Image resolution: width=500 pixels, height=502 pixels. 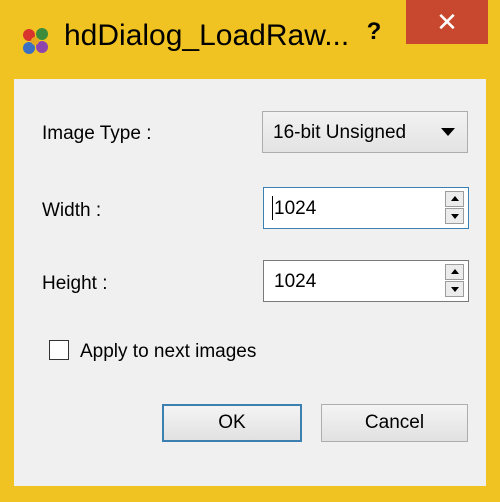 What do you see at coordinates (366, 281) in the screenshot?
I see `height-spinbox: 1024` at bounding box center [366, 281].